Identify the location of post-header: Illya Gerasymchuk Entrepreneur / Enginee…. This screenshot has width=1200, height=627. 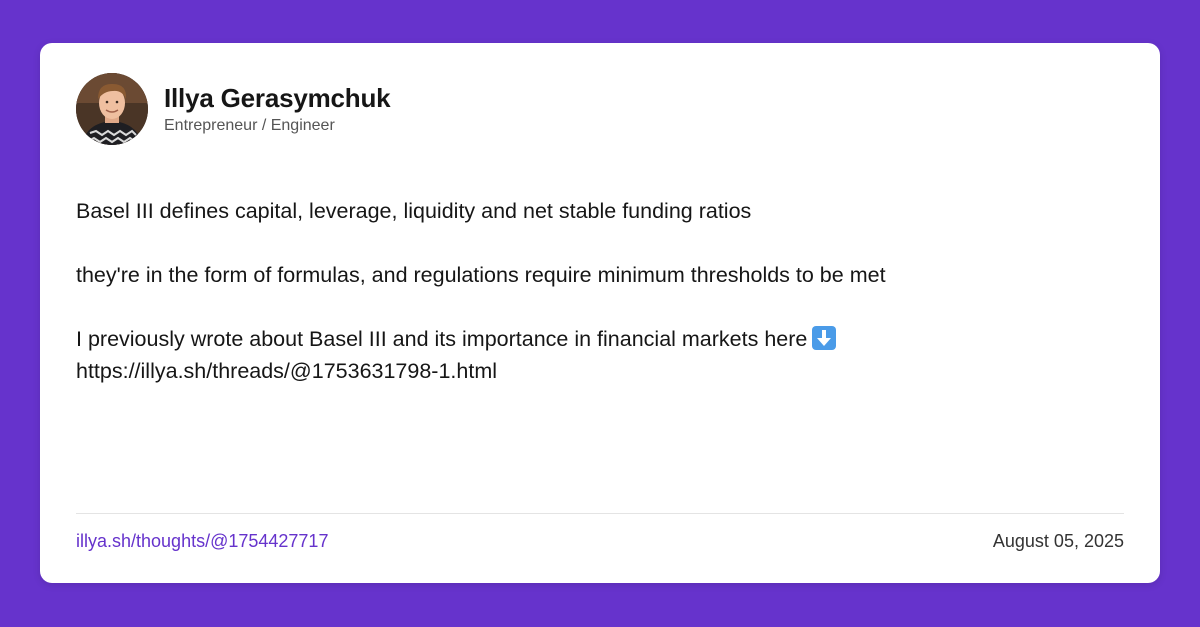
(233, 109).